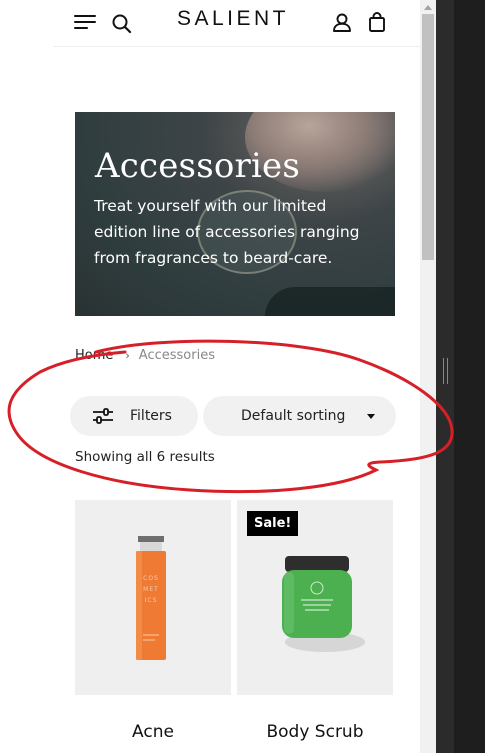 This screenshot has width=485, height=753. I want to click on user-icon, so click(342, 22).